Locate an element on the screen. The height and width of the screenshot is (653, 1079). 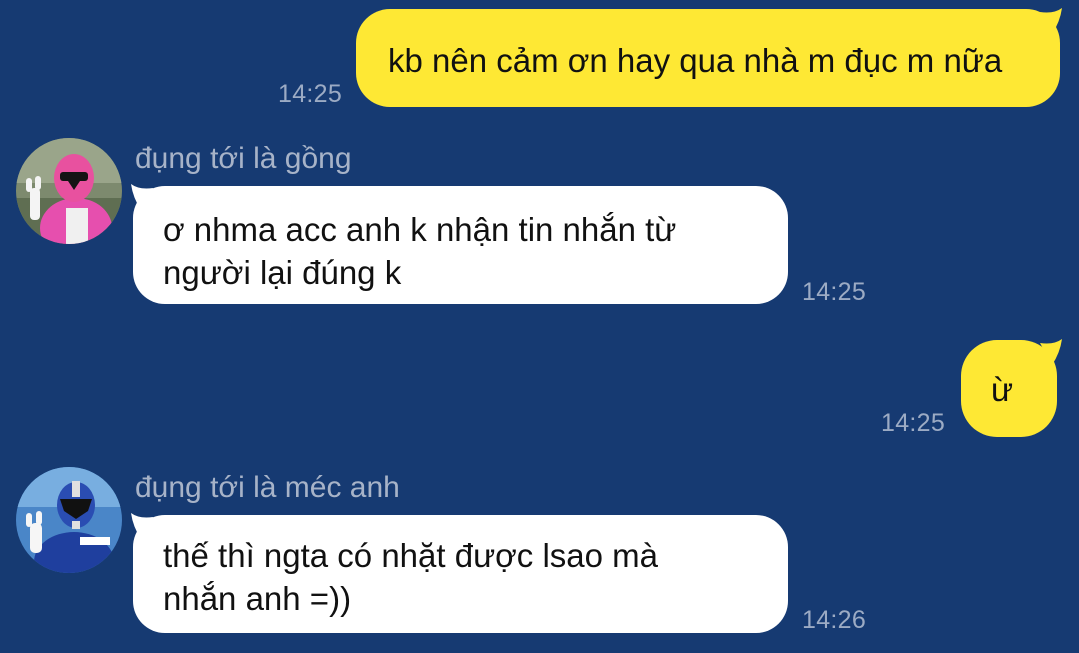
blue-ranger-avatar-icon is located at coordinates (69, 520).